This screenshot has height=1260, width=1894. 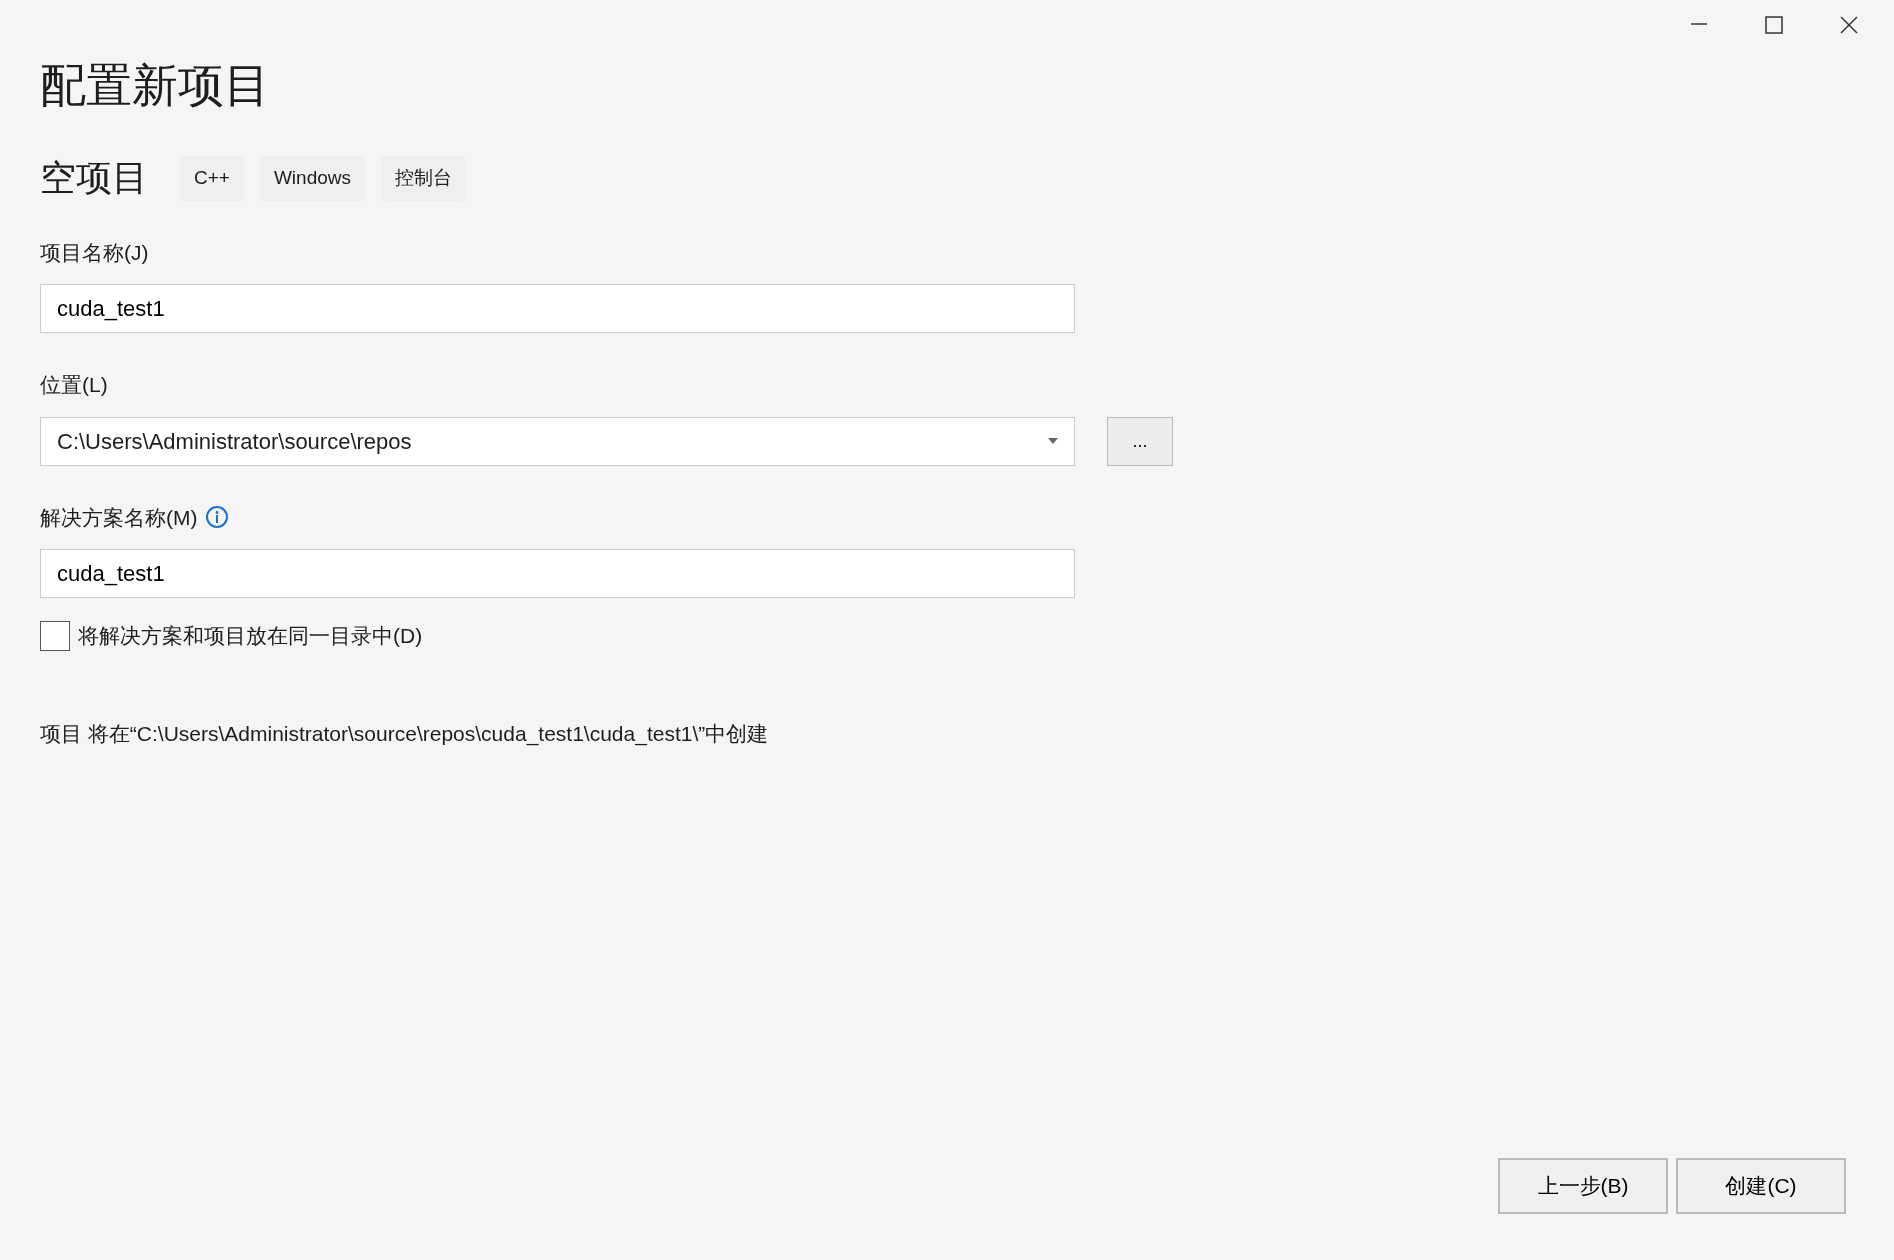 I want to click on location-dropdown: C:\Users\Administrator\source\repos, so click(x=557, y=441).